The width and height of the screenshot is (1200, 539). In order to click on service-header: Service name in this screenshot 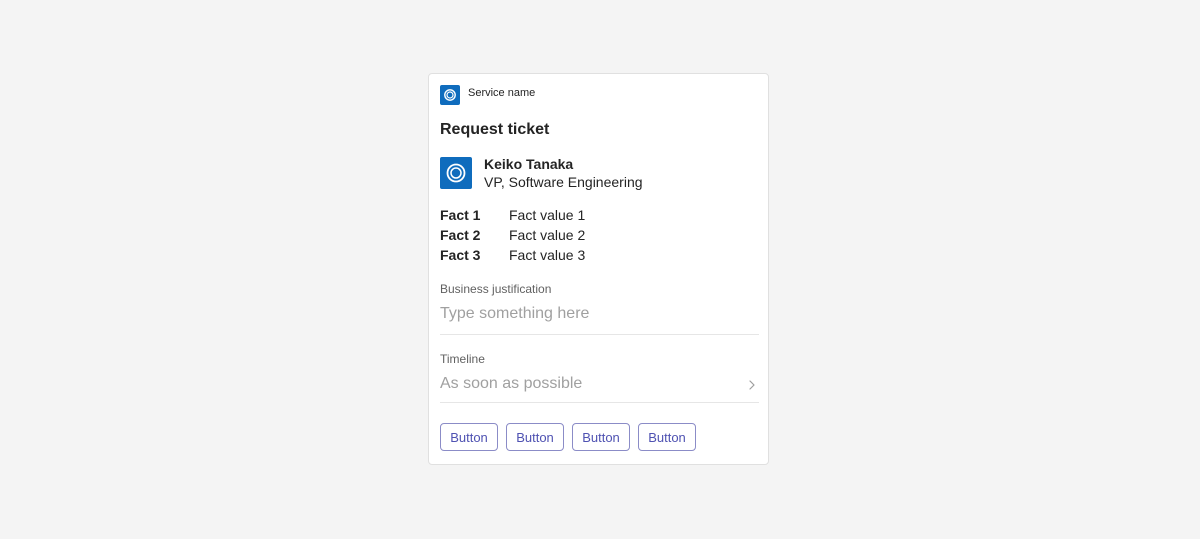, I will do `click(487, 95)`.